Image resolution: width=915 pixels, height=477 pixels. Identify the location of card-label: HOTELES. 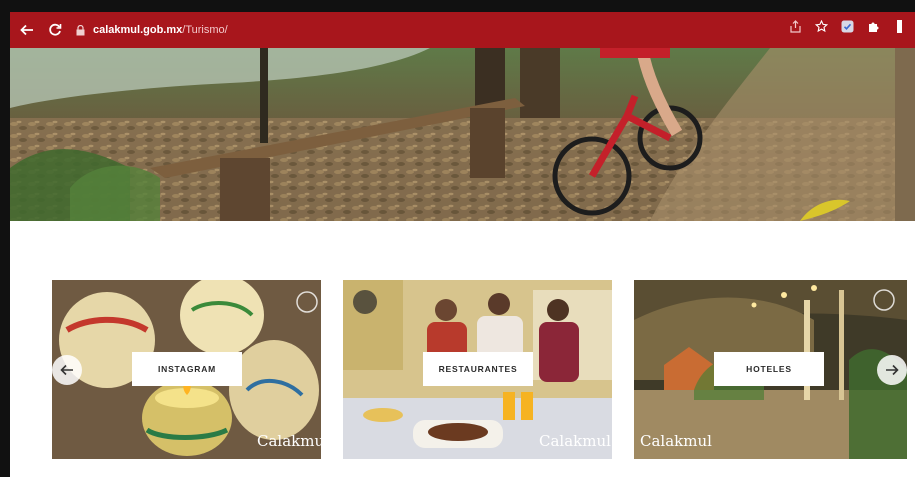
(769, 369).